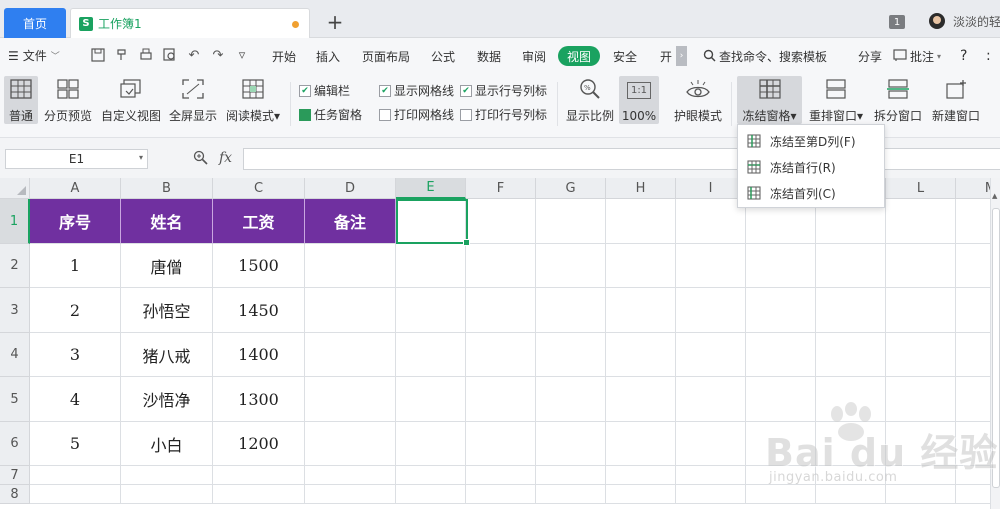 The image size is (1000, 509). What do you see at coordinates (811, 167) in the screenshot?
I see `freeze-first-row-item: 冻结首行(R)` at bounding box center [811, 167].